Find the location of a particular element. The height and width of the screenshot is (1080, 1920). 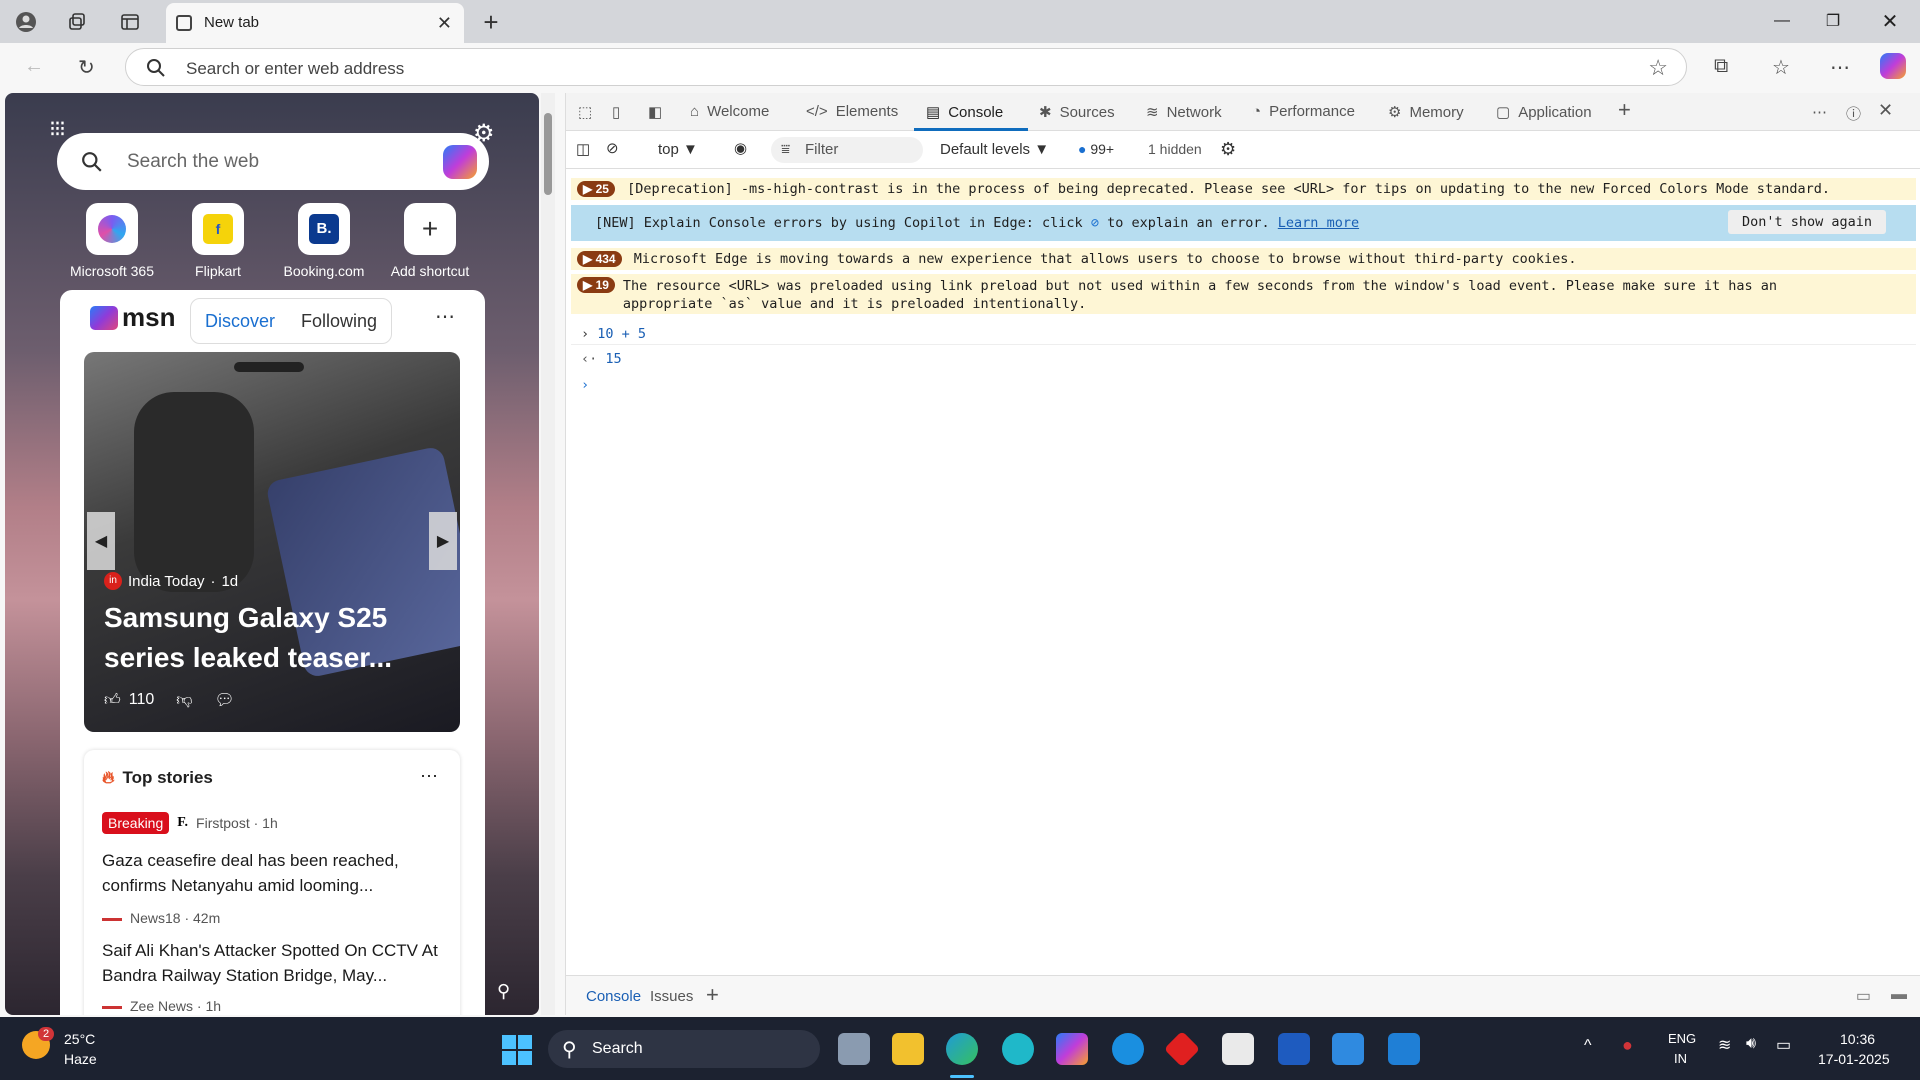

like-icon: 👍︎ is located at coordinates (112, 700).